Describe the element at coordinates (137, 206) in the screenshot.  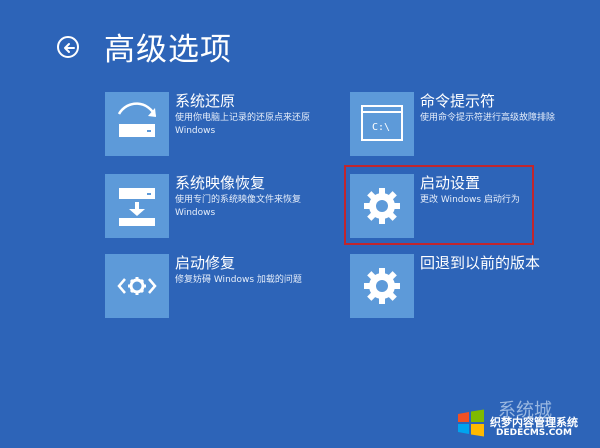
I see `system-image-icon` at that location.